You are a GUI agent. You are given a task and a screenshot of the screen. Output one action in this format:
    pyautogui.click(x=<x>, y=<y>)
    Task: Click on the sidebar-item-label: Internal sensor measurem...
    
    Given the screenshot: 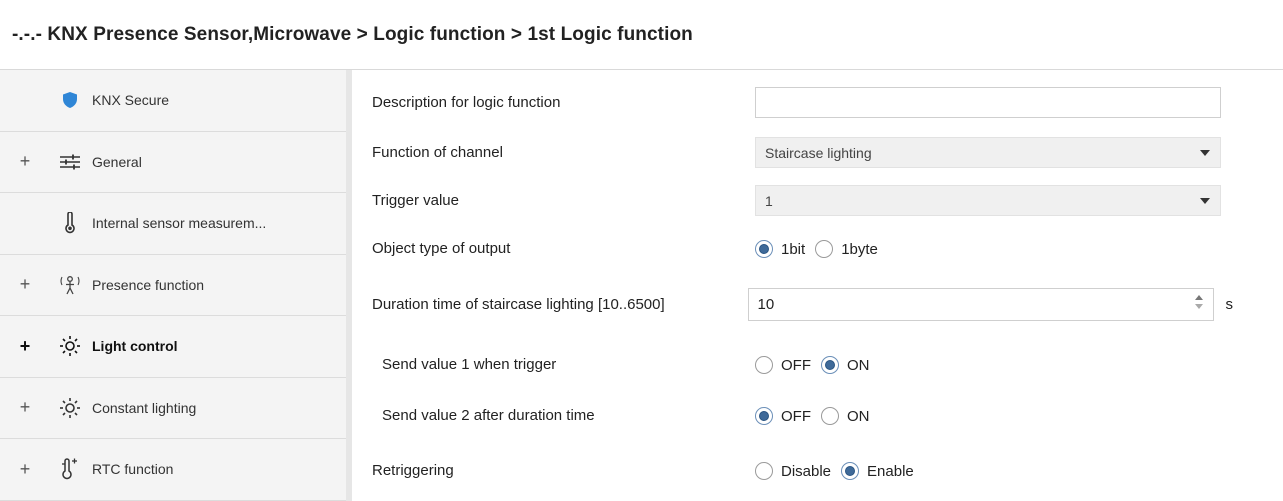 What is the action you would take?
    pyautogui.click(x=179, y=223)
    